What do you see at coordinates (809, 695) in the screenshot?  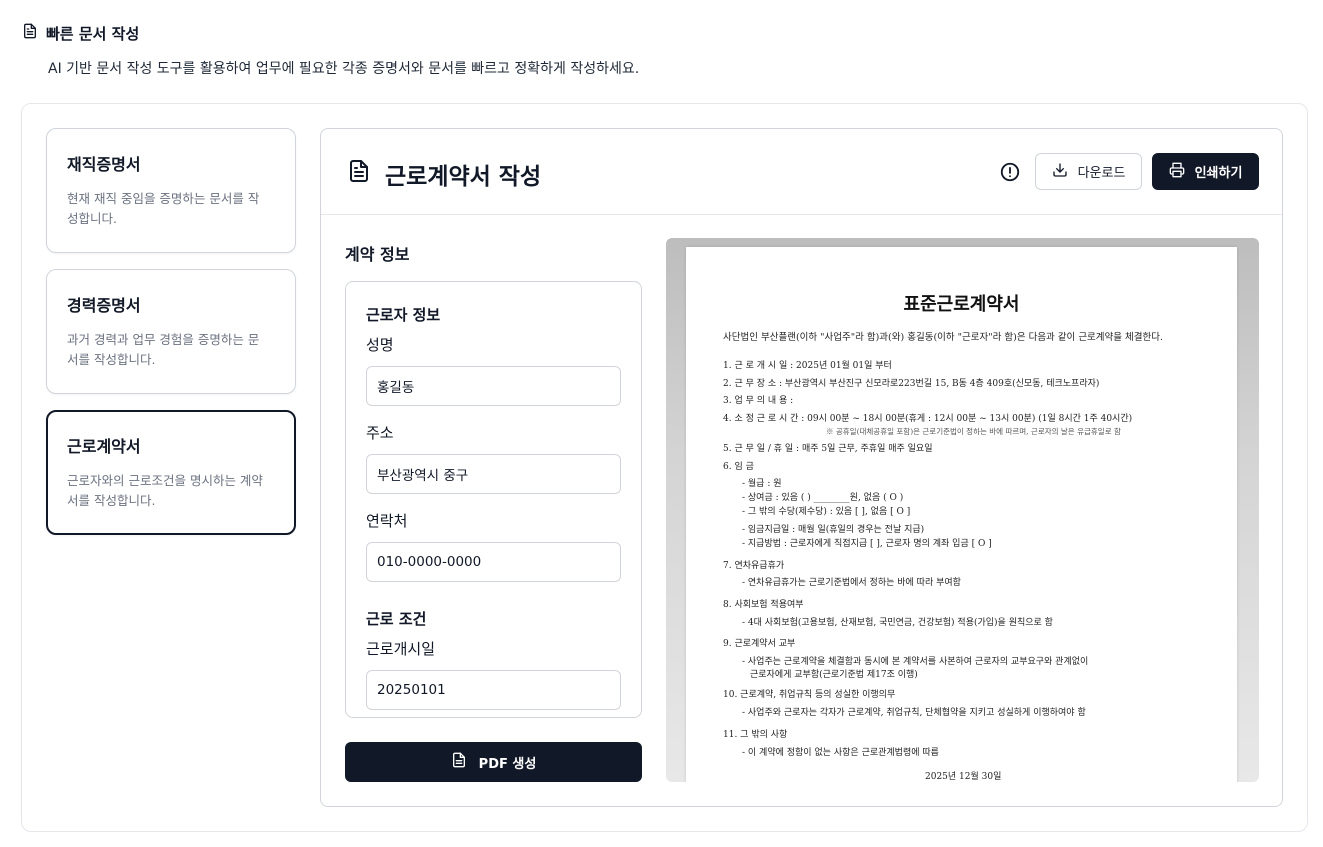 I see `contract-line: 10. 근로계약, 취업규칙 등의 성실한 이행의무` at bounding box center [809, 695].